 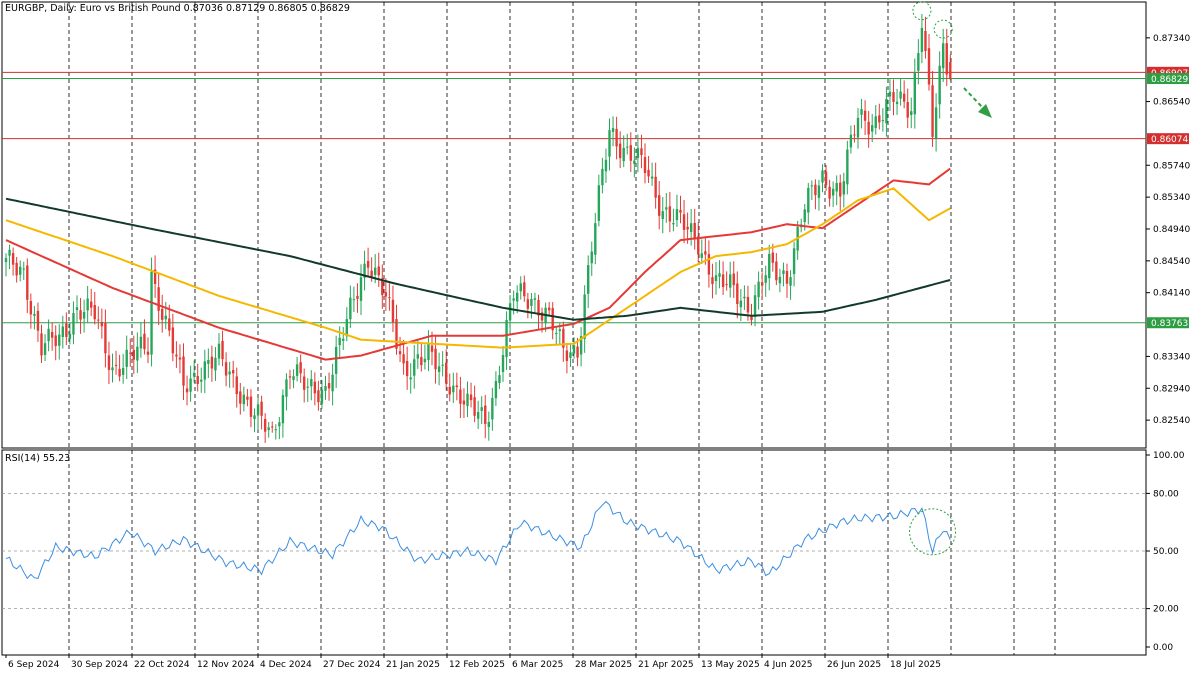 What do you see at coordinates (1169, 80) in the screenshot?
I see `price-level-label: 0.86829` at bounding box center [1169, 80].